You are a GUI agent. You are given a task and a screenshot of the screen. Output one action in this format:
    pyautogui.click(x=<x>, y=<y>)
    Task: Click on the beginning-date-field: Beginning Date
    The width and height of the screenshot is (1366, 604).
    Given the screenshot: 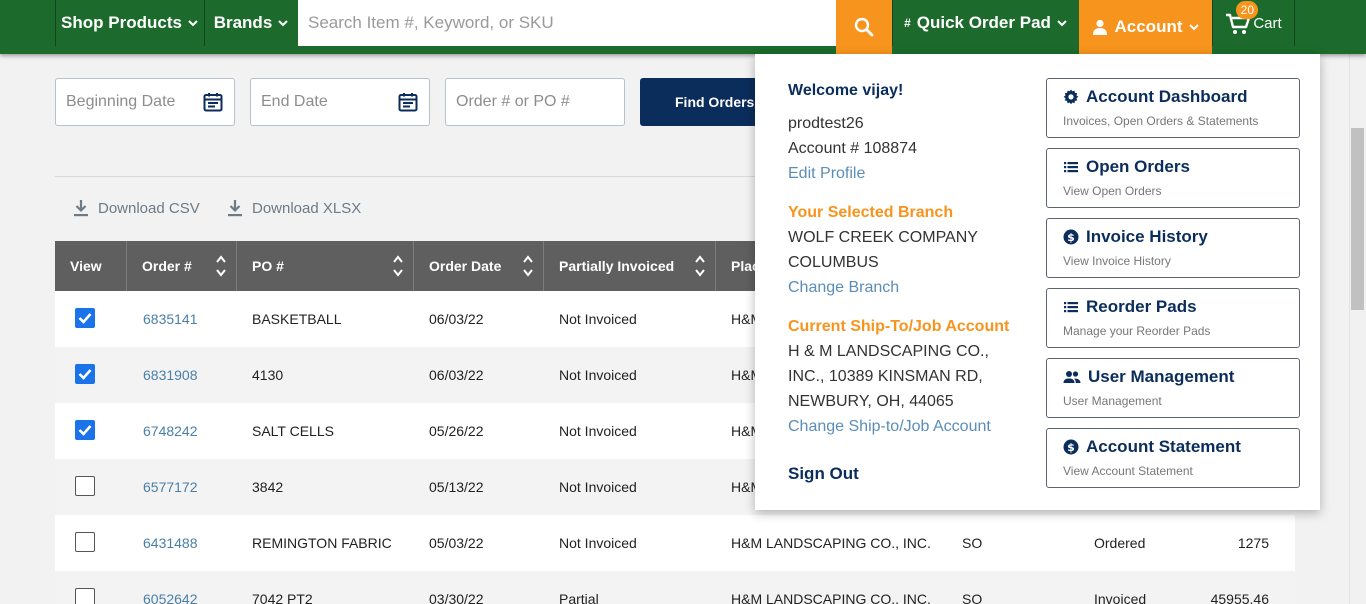 What is the action you would take?
    pyautogui.click(x=145, y=102)
    